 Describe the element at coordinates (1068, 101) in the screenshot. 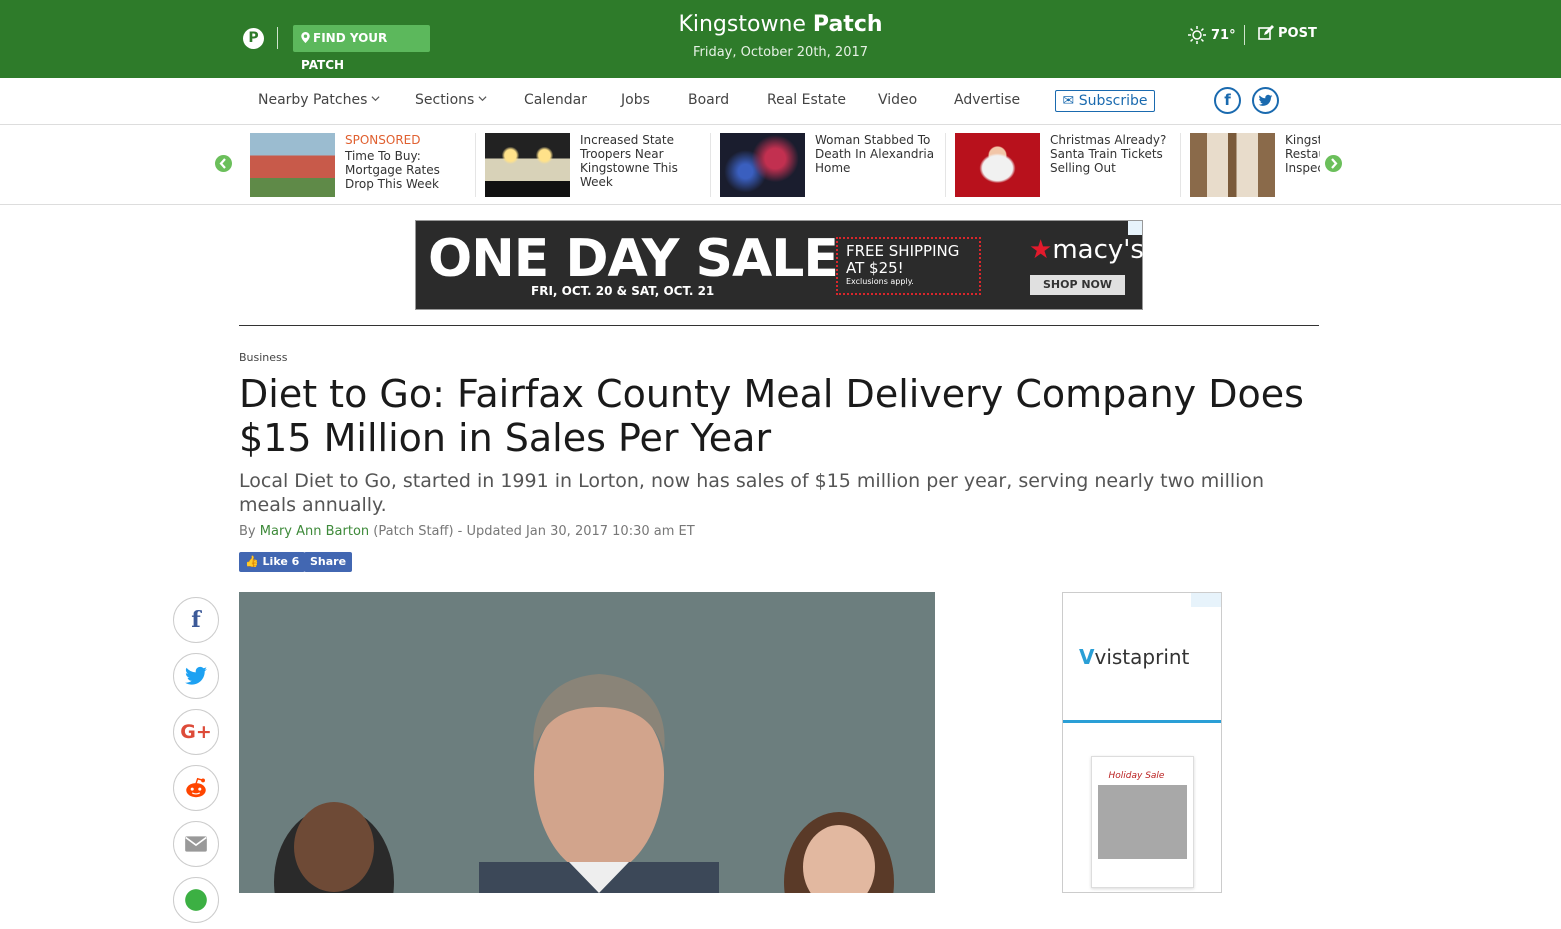

I see `mail-icon: ✉` at that location.